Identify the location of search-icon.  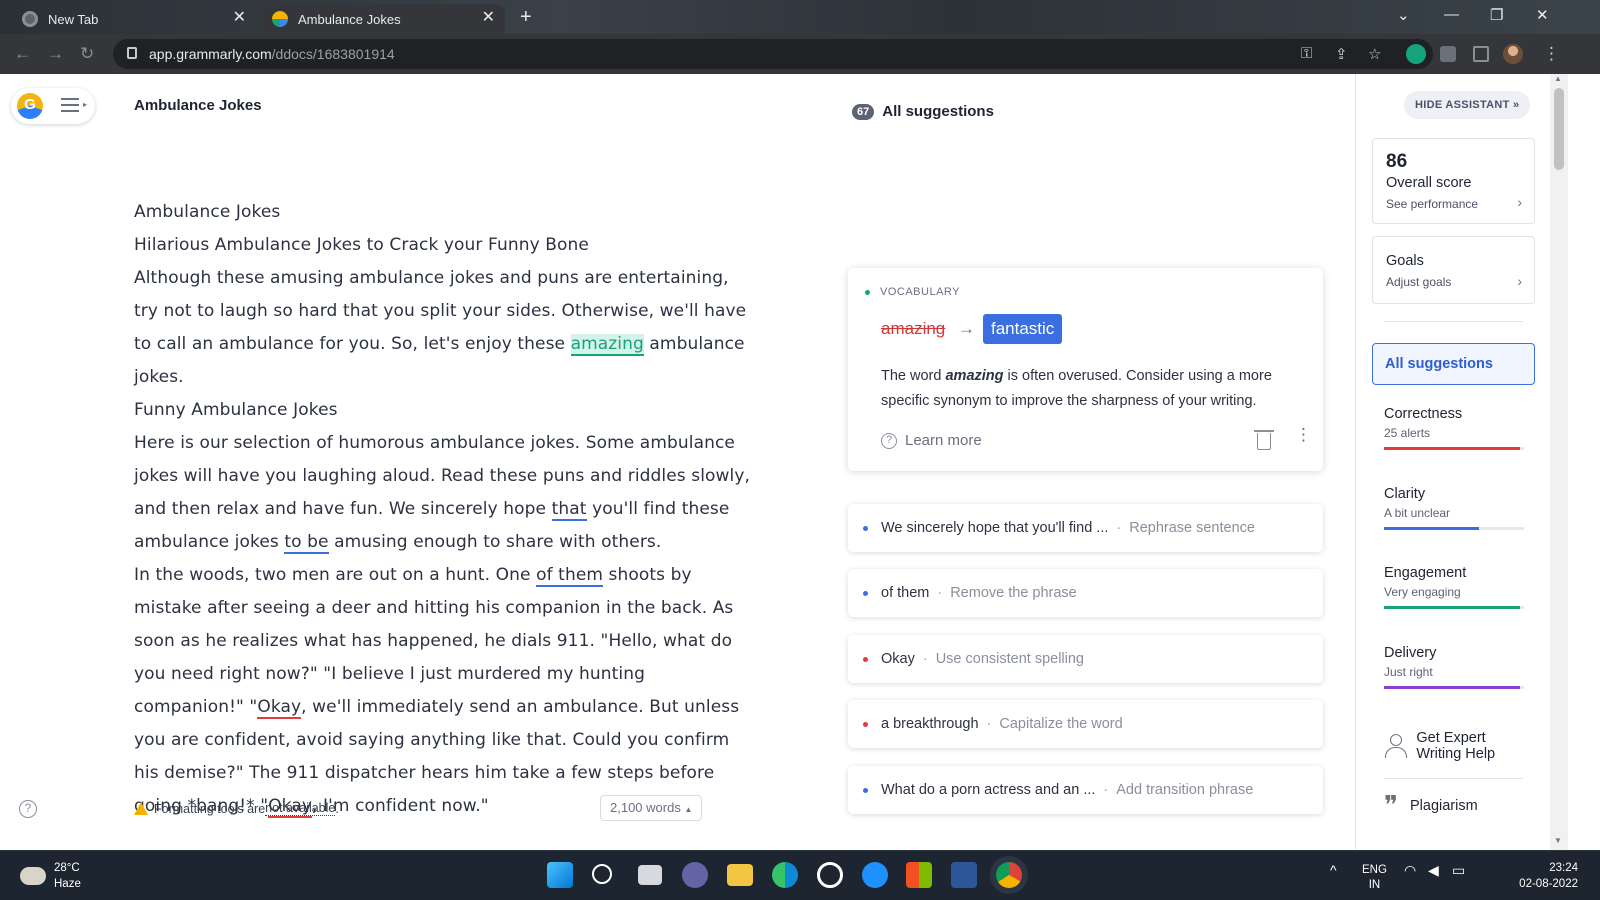
(602, 874).